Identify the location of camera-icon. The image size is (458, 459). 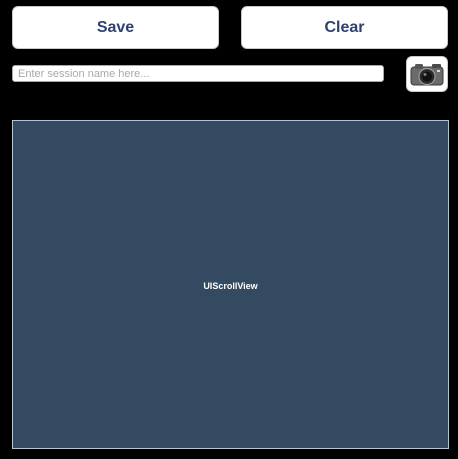
(427, 74).